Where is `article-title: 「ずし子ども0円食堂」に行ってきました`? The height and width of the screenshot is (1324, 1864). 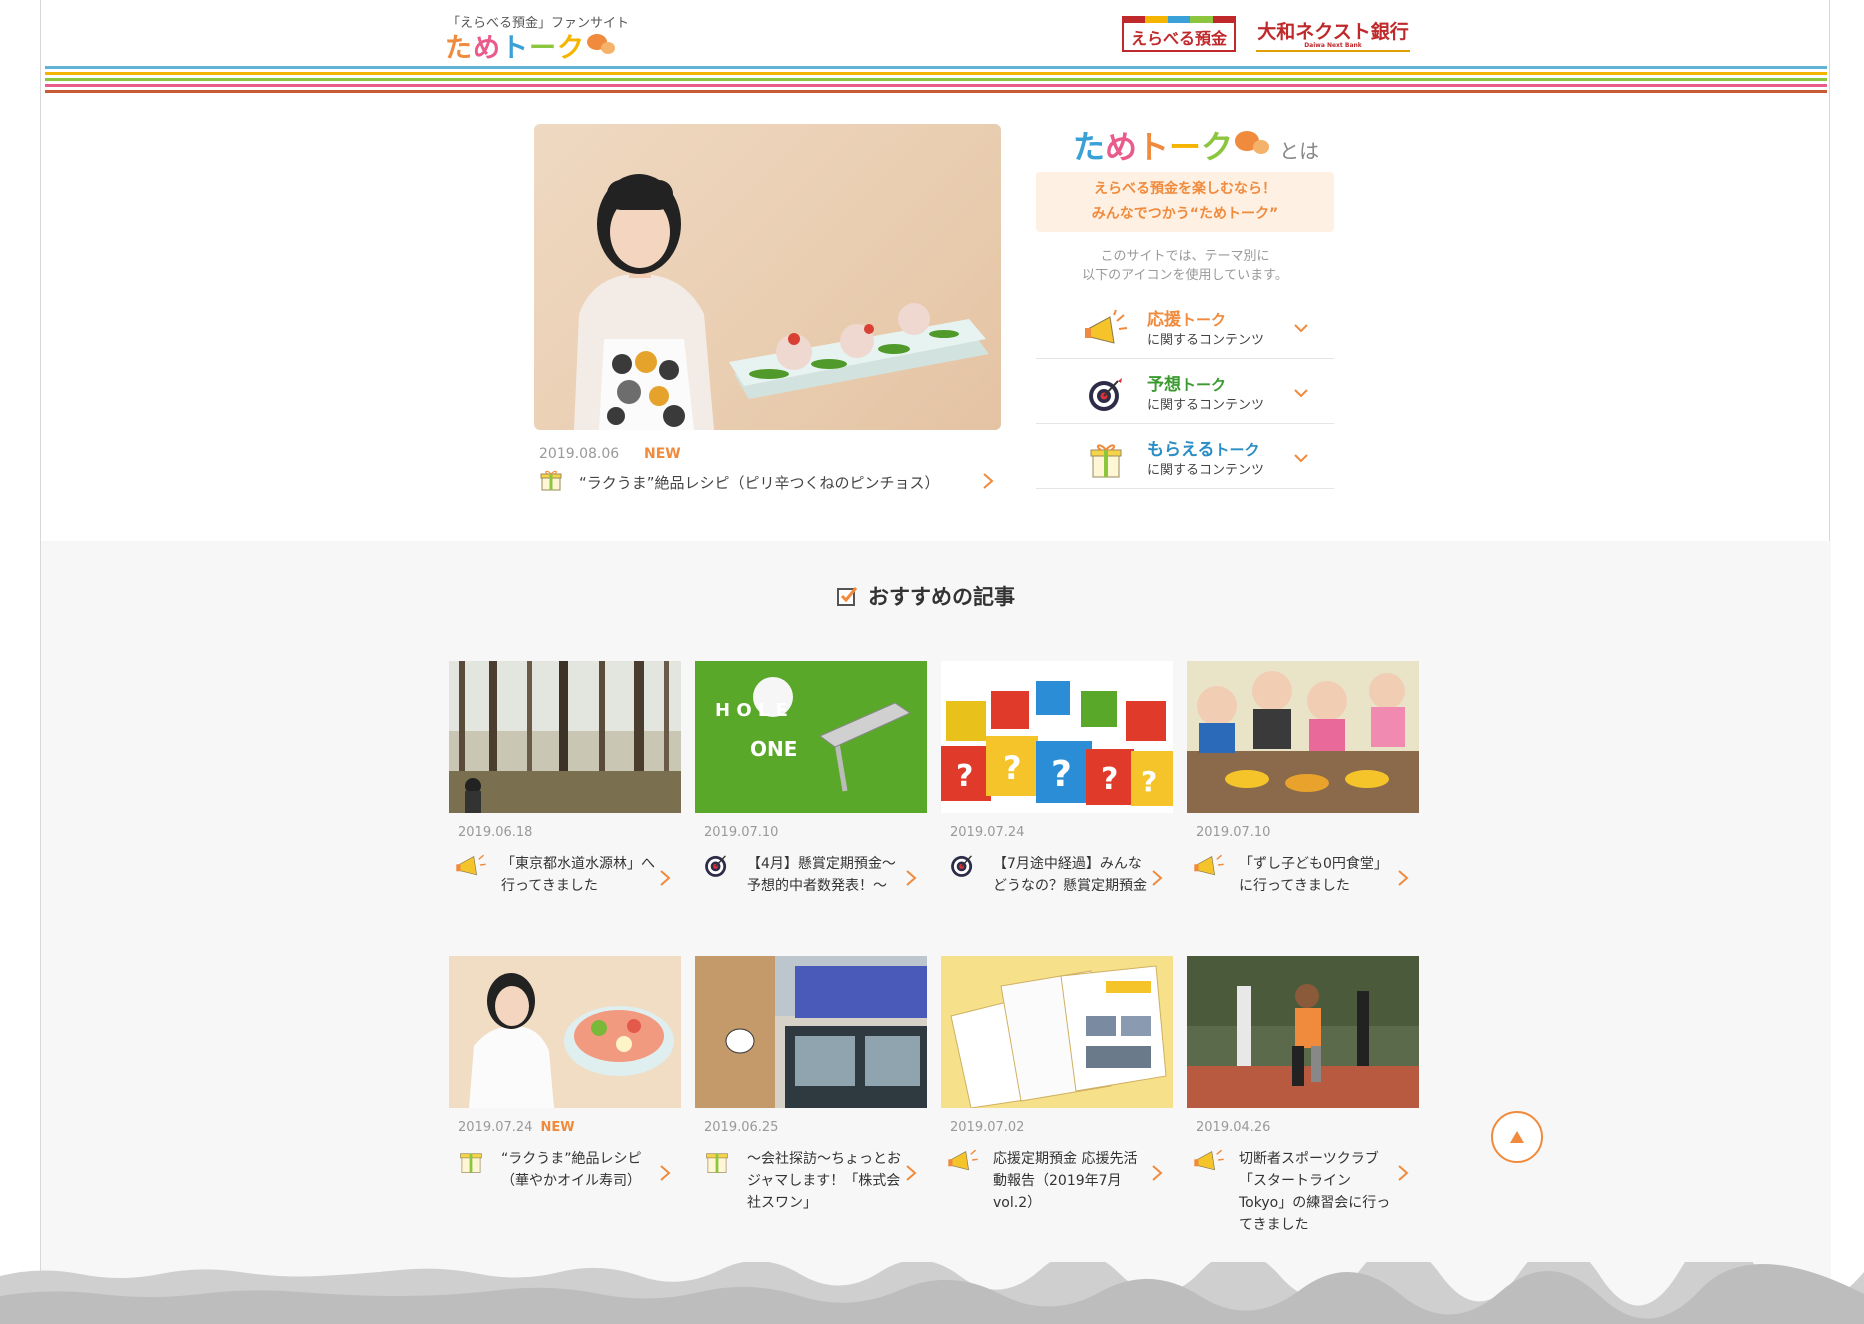 article-title: 「ずし子ども0円食堂」に行ってきました is located at coordinates (1318, 875).